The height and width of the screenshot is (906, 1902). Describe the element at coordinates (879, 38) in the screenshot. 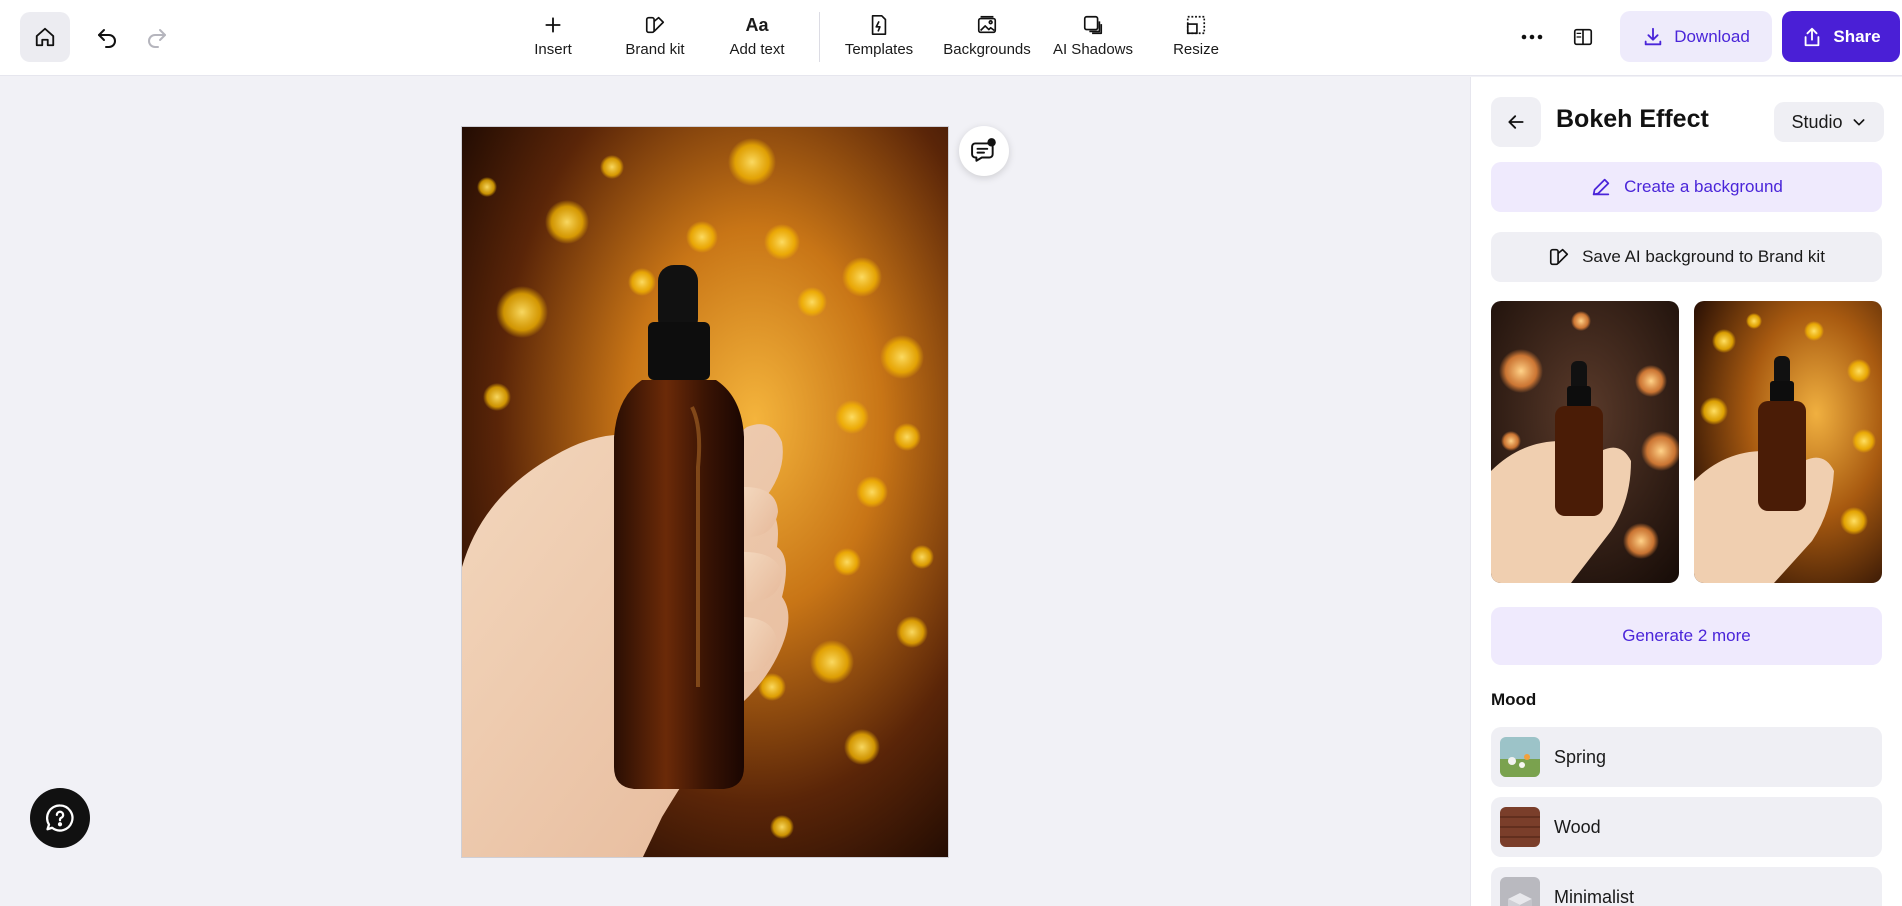

I see `templates-tool: Templates` at that location.